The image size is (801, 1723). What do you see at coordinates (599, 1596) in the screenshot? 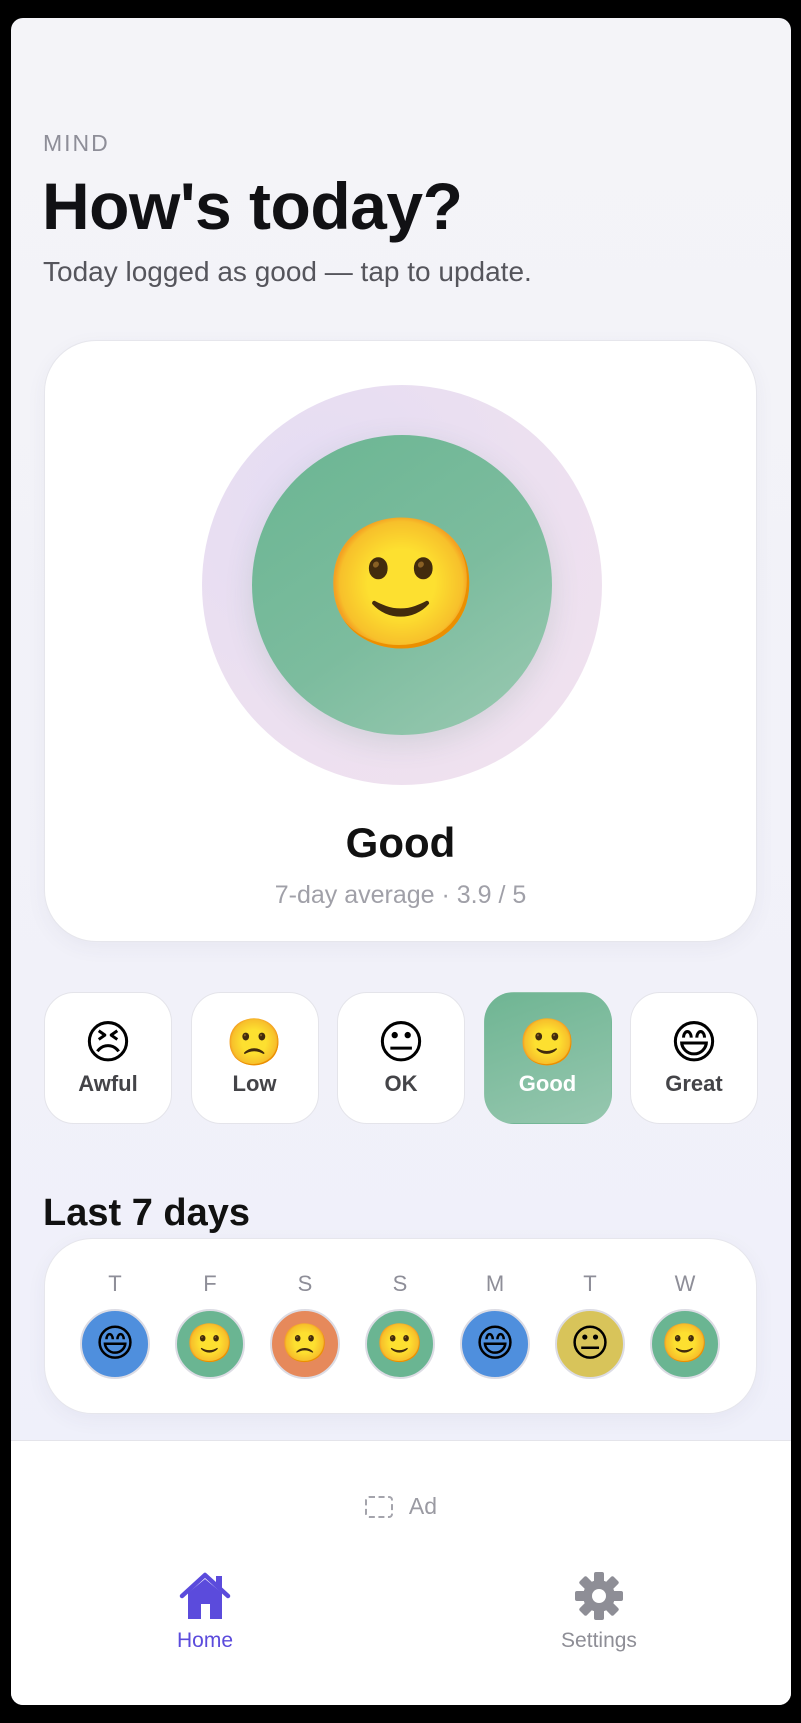
I see `gear-icon` at bounding box center [599, 1596].